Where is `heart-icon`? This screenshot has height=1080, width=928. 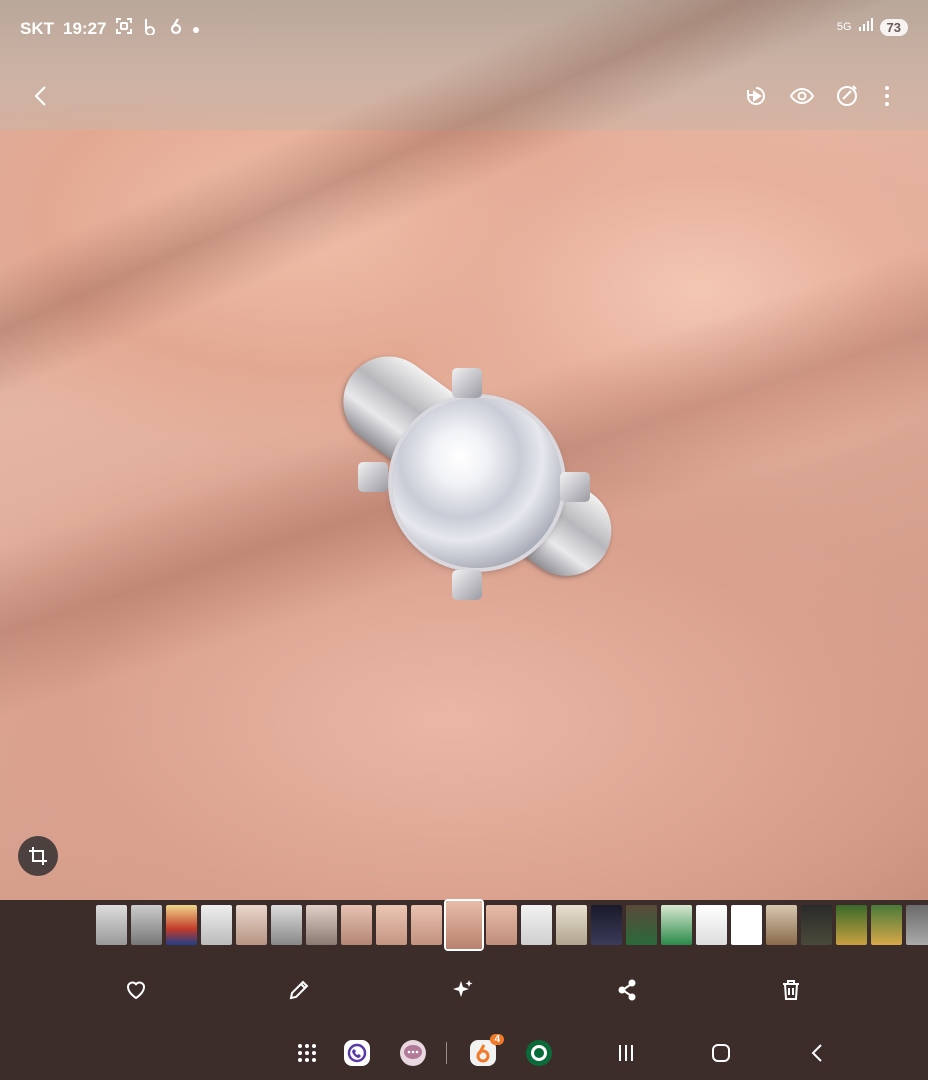
heart-icon is located at coordinates (136, 990).